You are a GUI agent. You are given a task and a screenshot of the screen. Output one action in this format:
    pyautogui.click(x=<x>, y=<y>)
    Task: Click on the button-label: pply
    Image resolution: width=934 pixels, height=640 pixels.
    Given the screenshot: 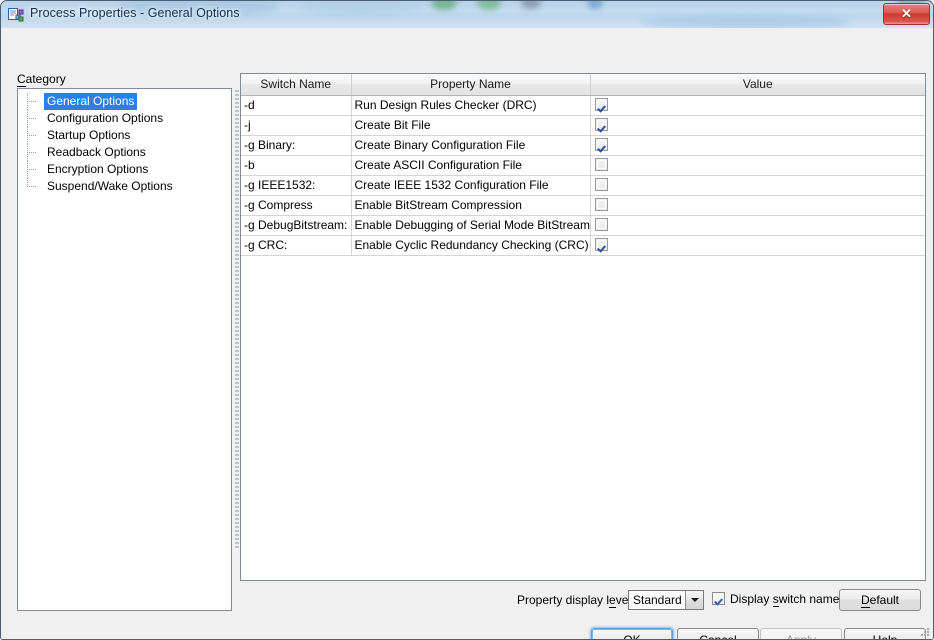 What is the action you would take?
    pyautogui.click(x=805, y=636)
    